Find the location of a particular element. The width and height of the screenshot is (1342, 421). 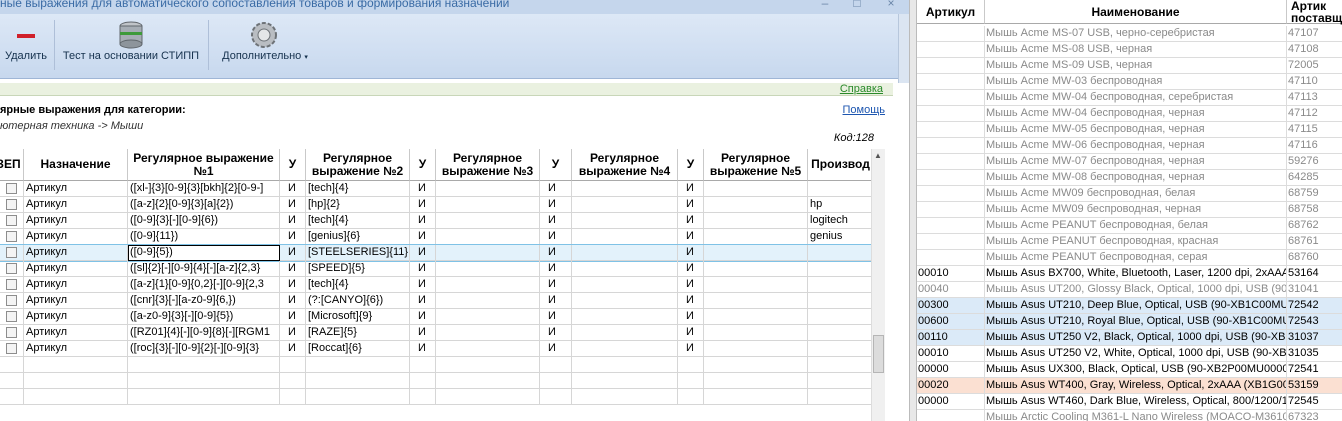

product-cell-name: Мышь Acme PEANUT беспроводная, красная is located at coordinates (1136, 242).